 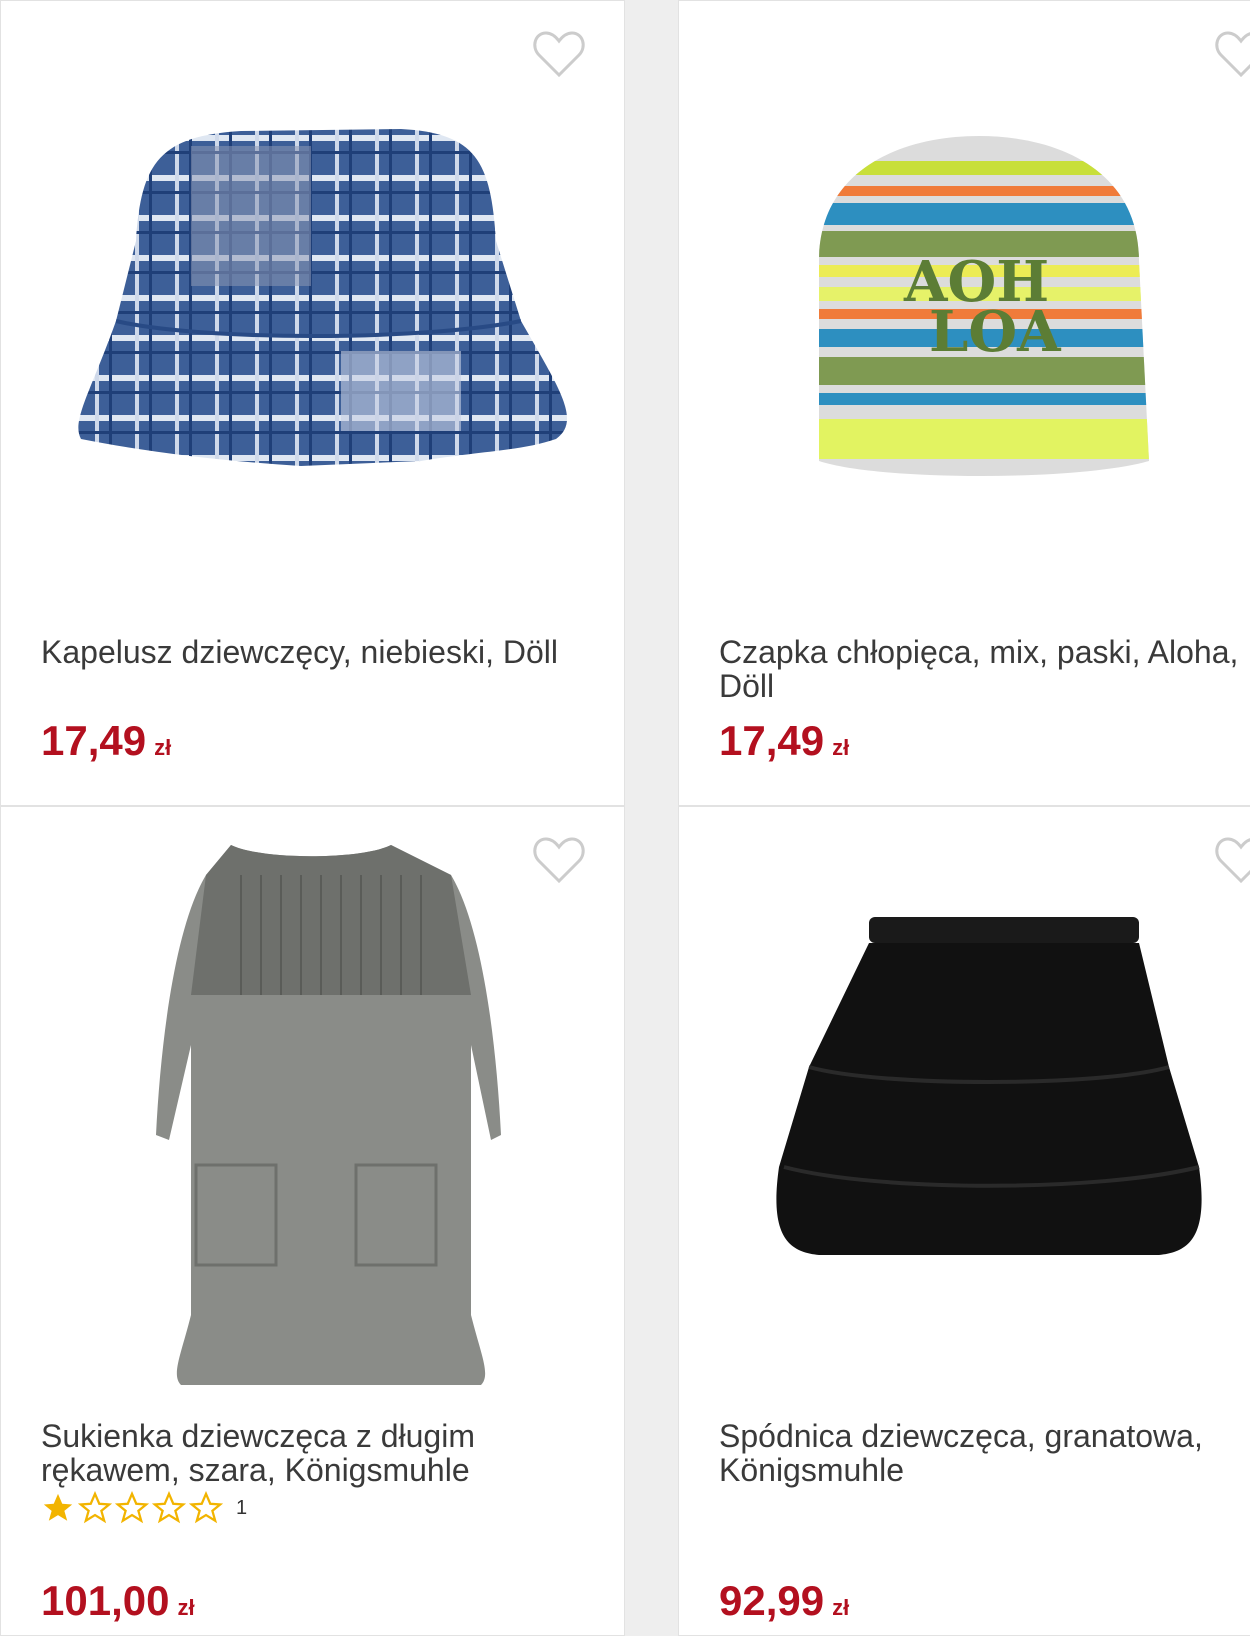 I want to click on star-filled-icon, so click(x=58, y=1507).